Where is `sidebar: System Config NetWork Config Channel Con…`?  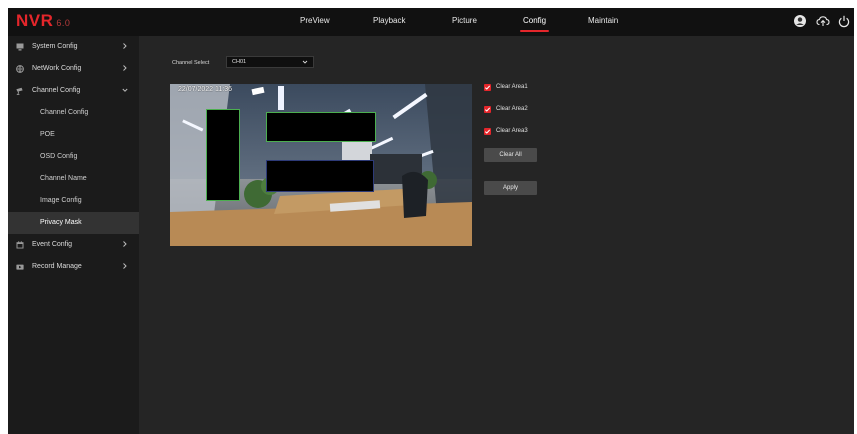 sidebar: System Config NetWork Config Channel Con… is located at coordinates (73, 235).